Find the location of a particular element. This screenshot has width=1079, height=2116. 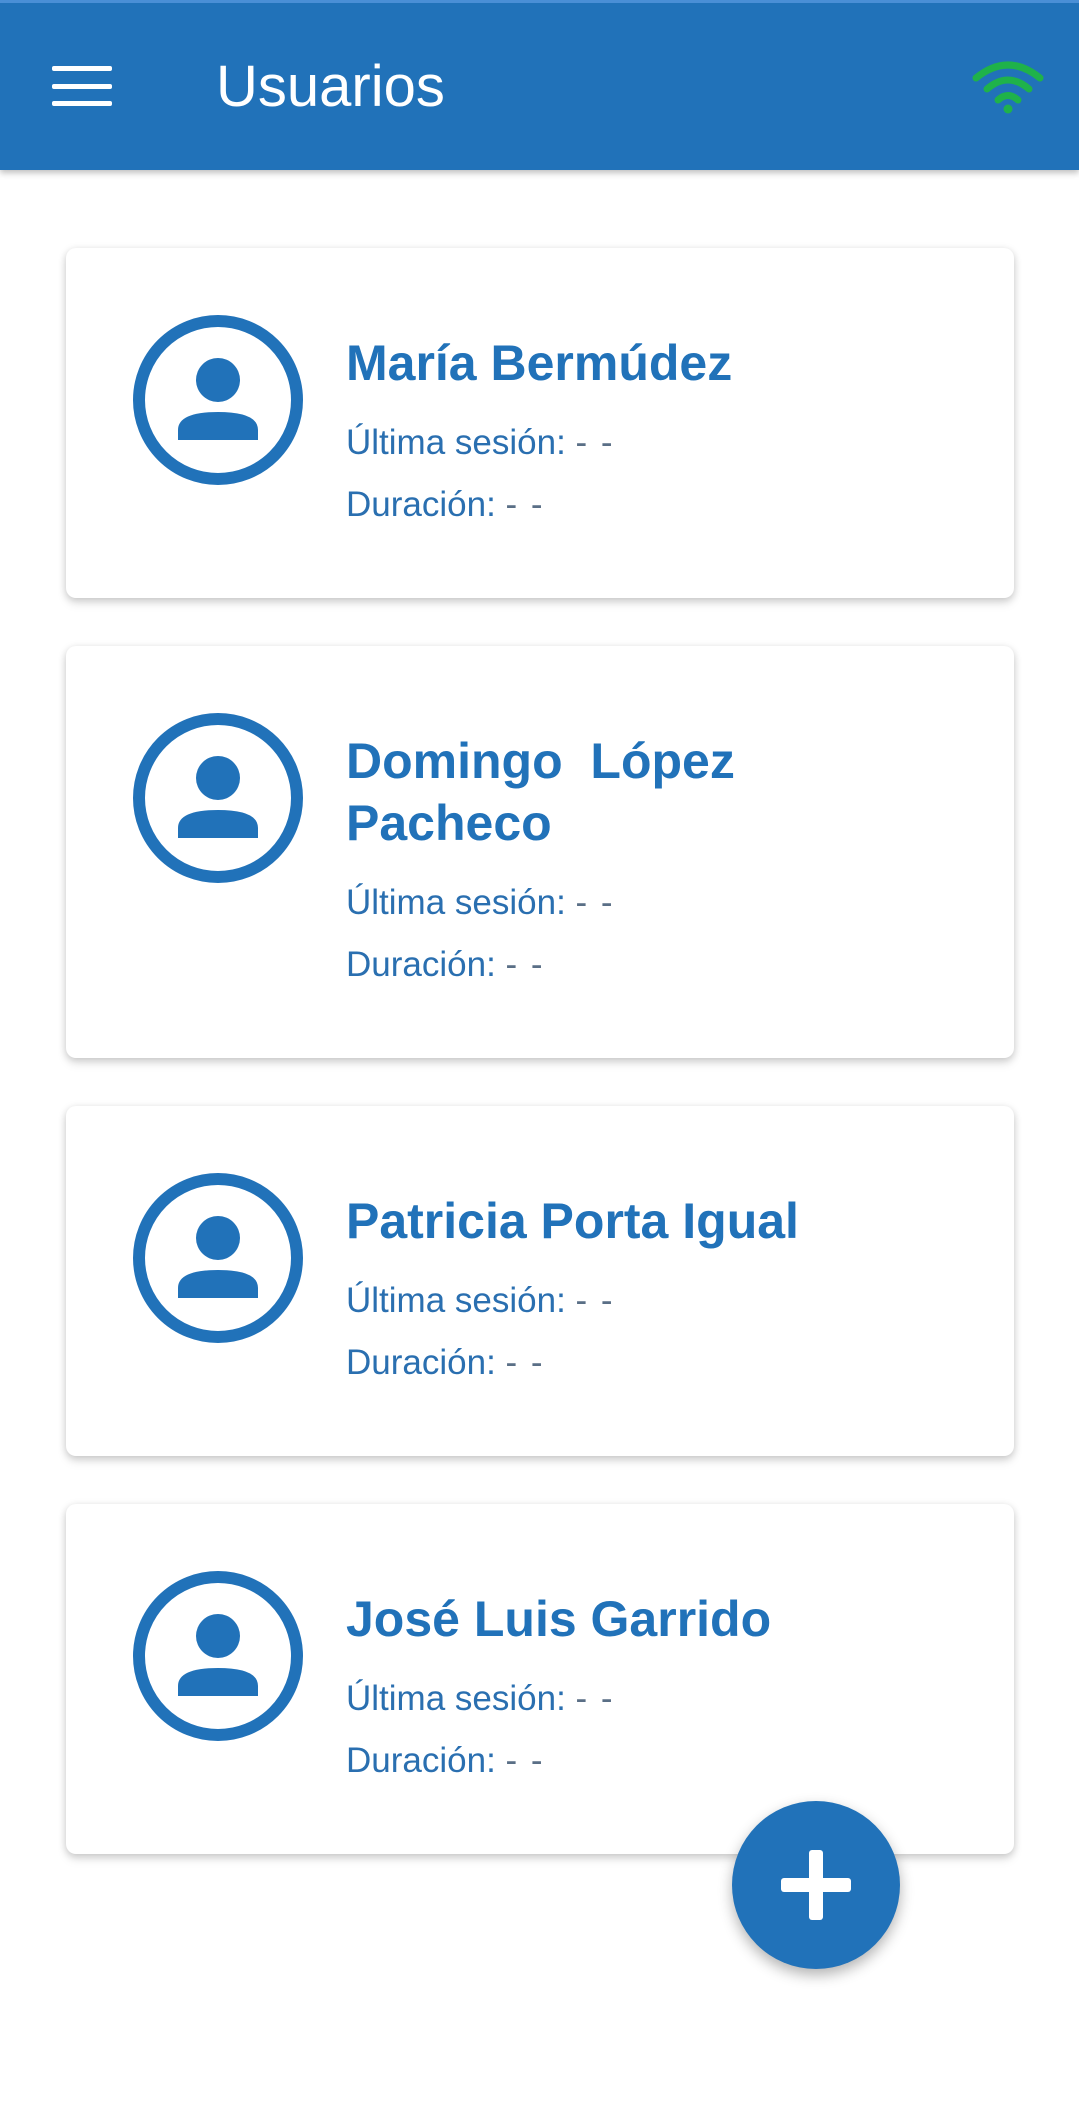

app-bar: Usuarios is located at coordinates (539, 85).